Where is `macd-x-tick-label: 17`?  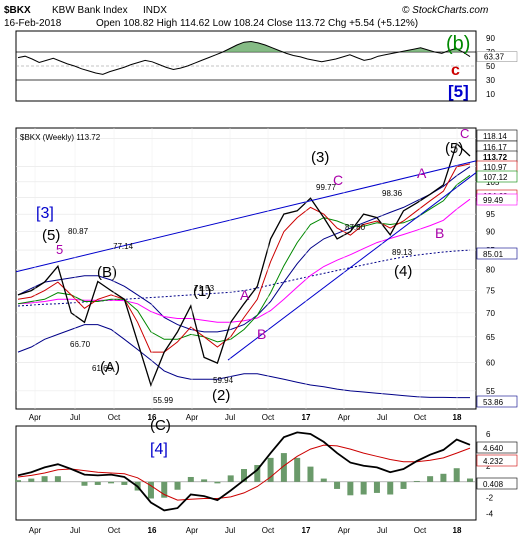 macd-x-tick-label: 17 is located at coordinates (306, 530).